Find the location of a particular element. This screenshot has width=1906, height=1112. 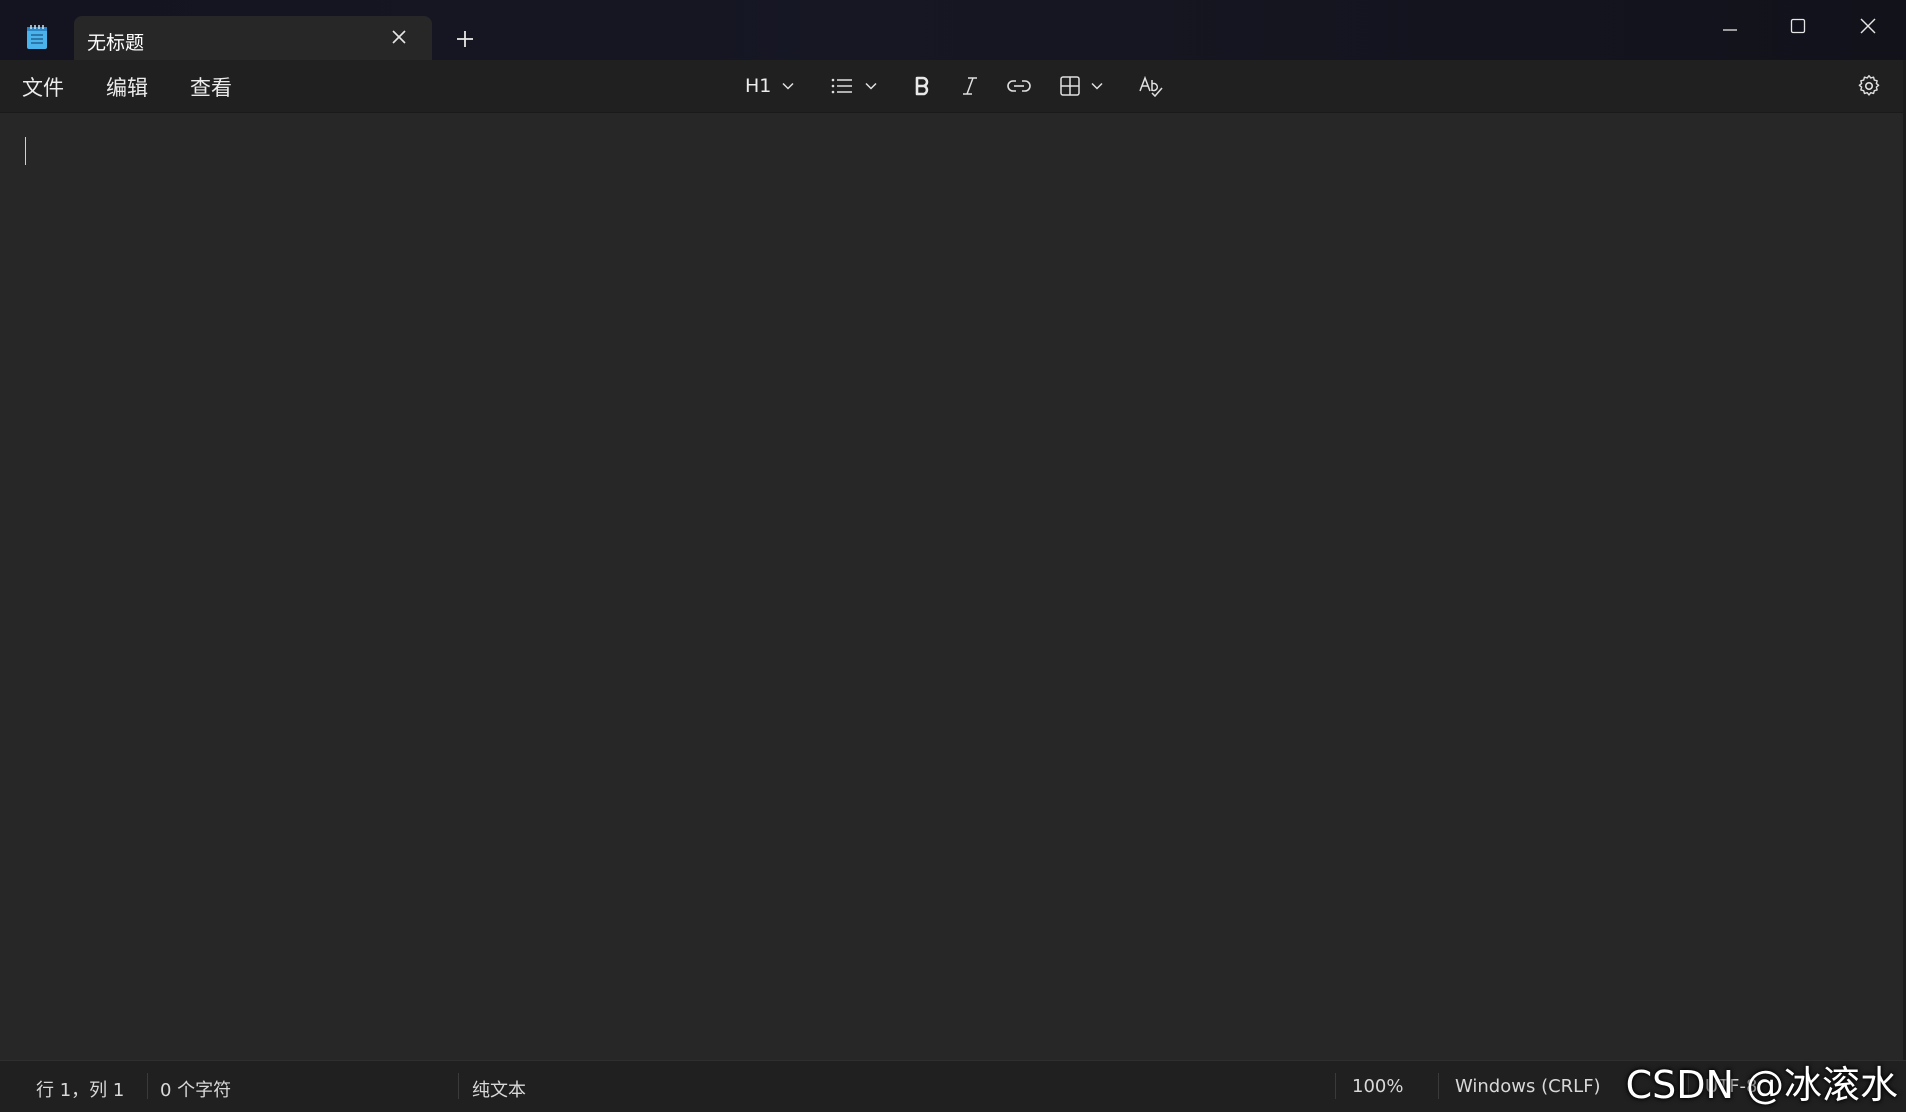

bold-icon is located at coordinates (922, 86).